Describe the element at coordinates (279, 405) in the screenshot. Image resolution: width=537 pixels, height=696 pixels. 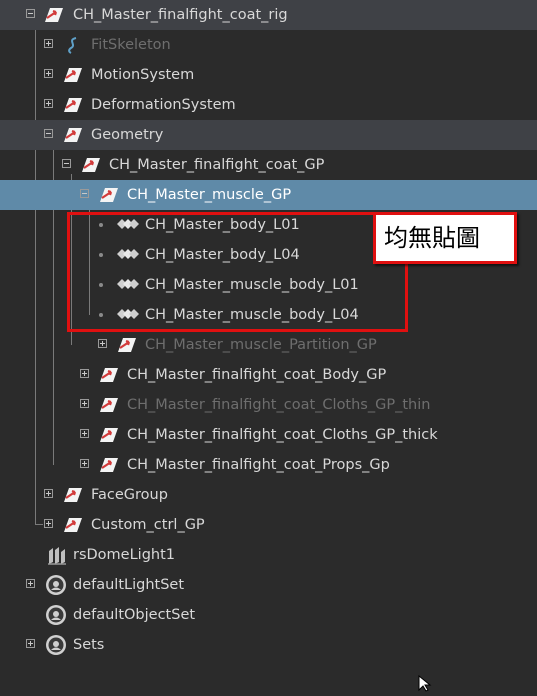
I see `outliner-row-label: CH_Master_finalfight_coat_Cloths_GP_thin` at that location.